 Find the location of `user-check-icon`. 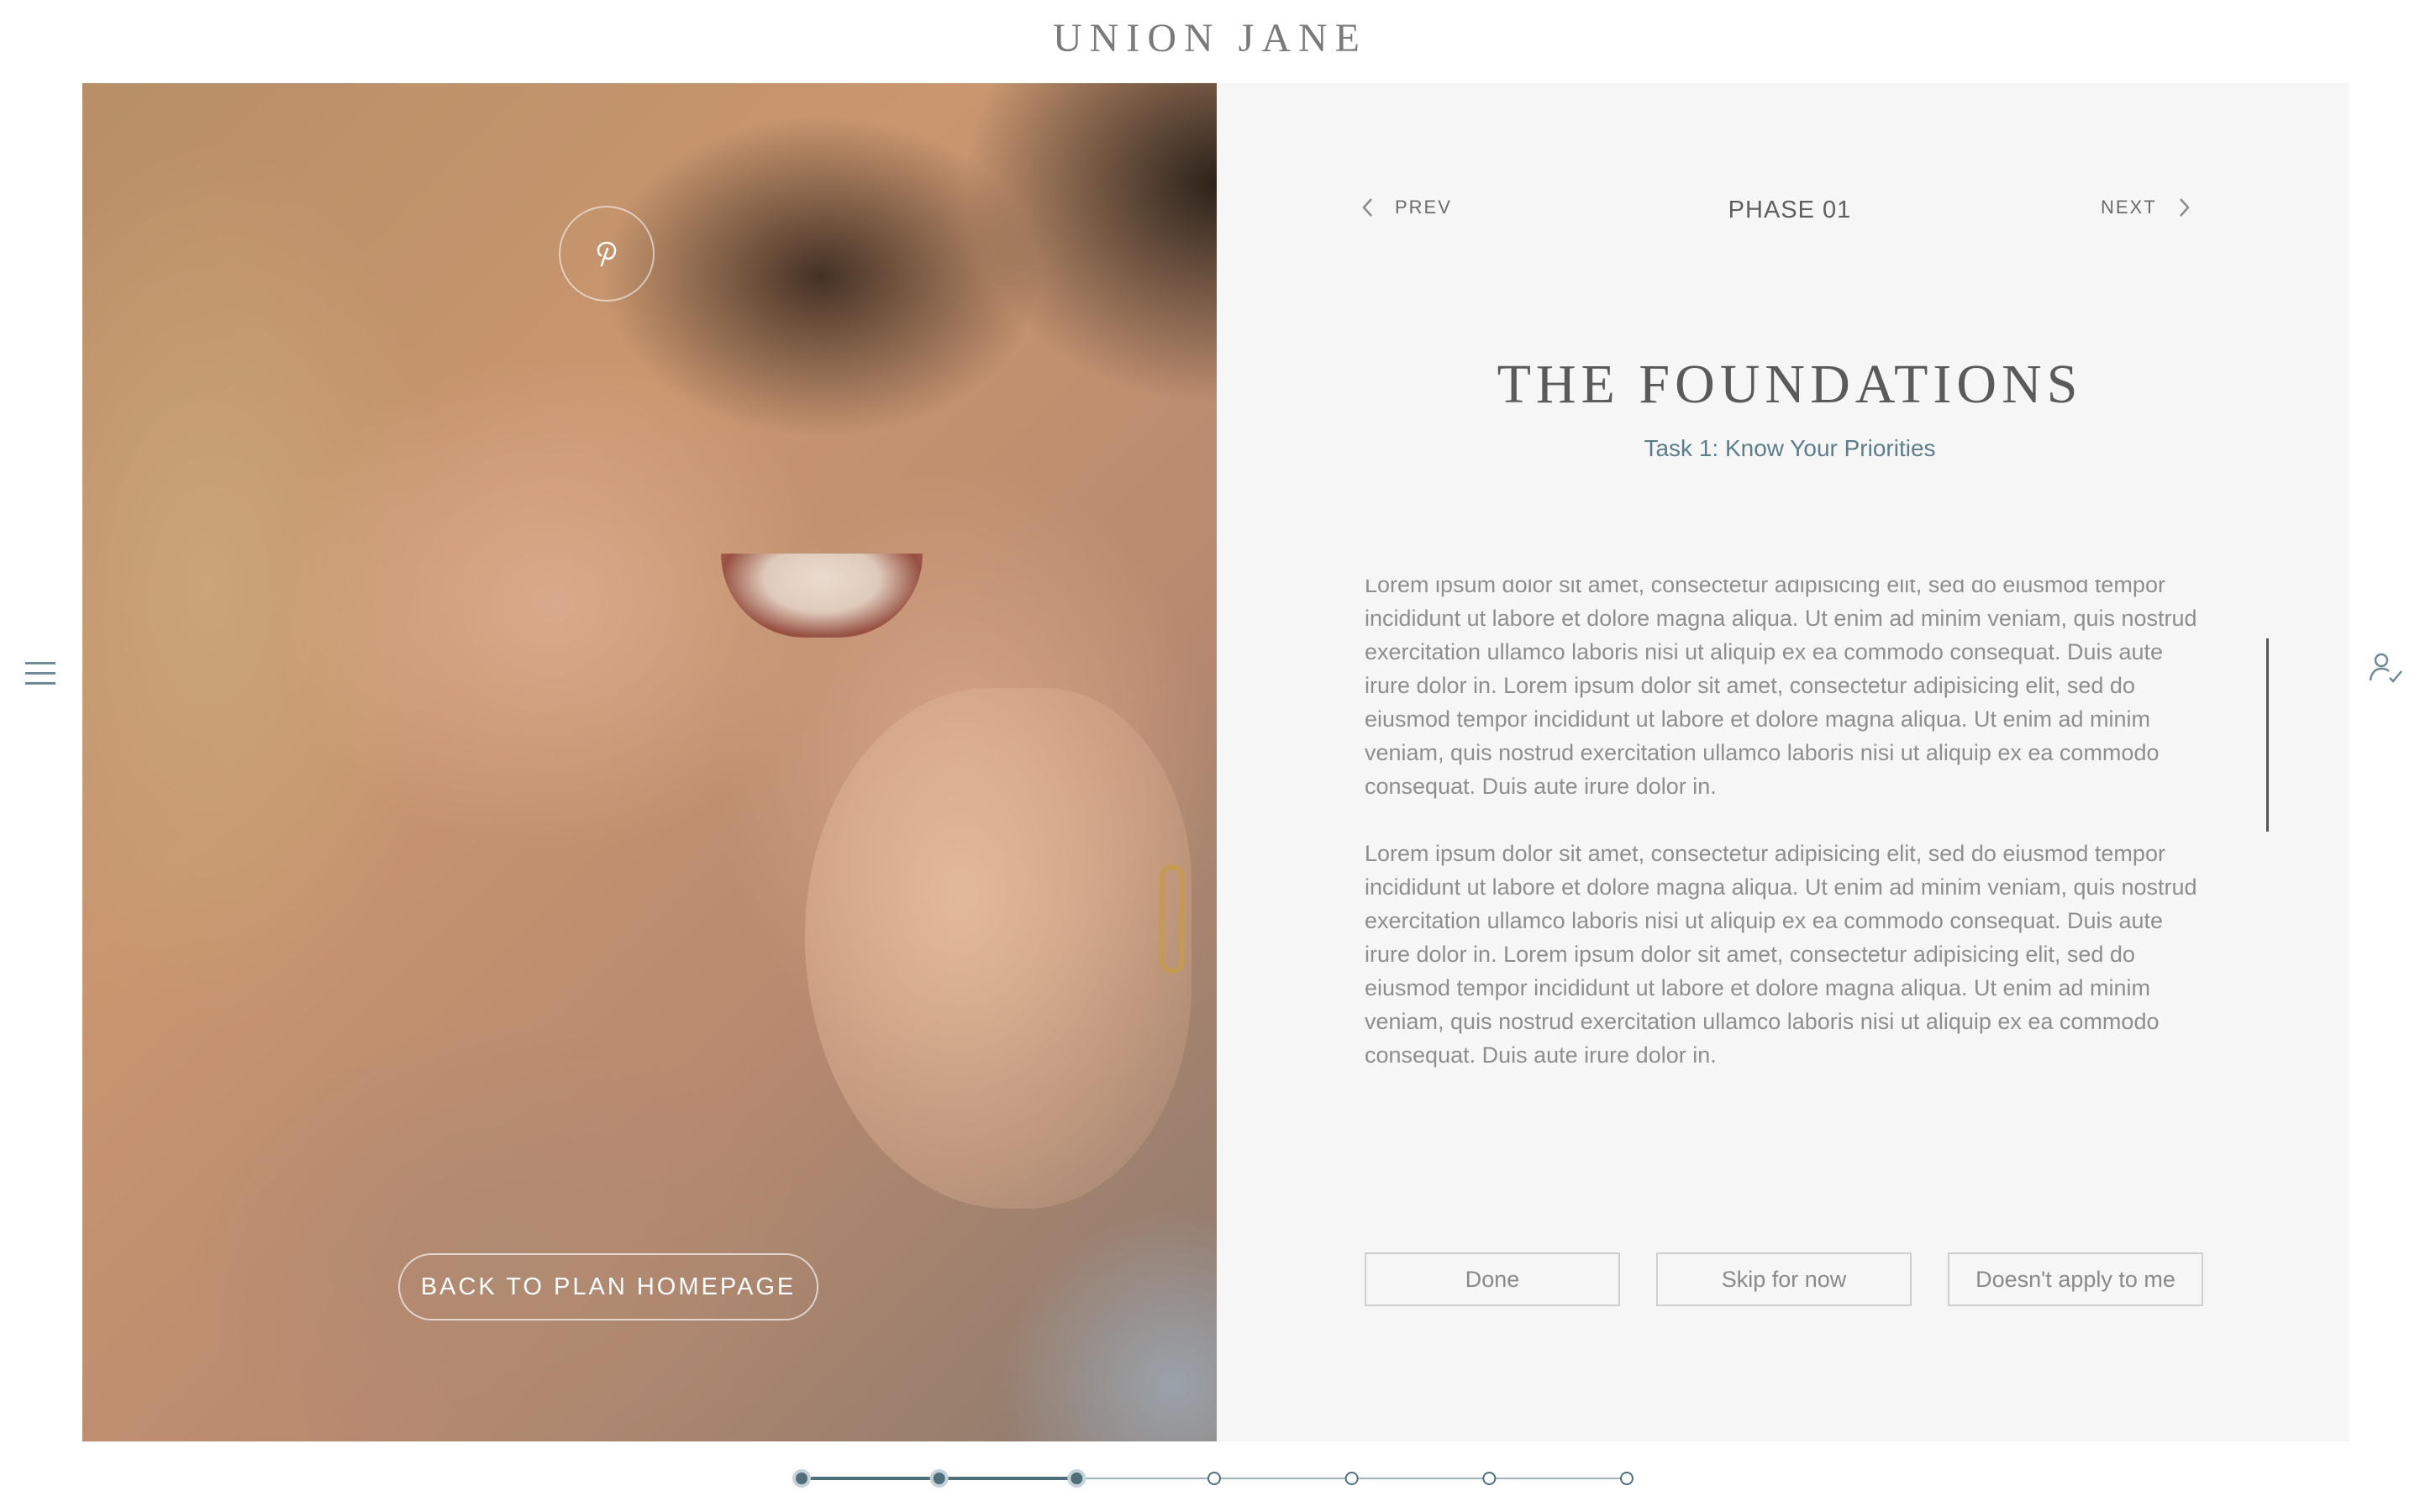

user-check-icon is located at coordinates (2387, 668).